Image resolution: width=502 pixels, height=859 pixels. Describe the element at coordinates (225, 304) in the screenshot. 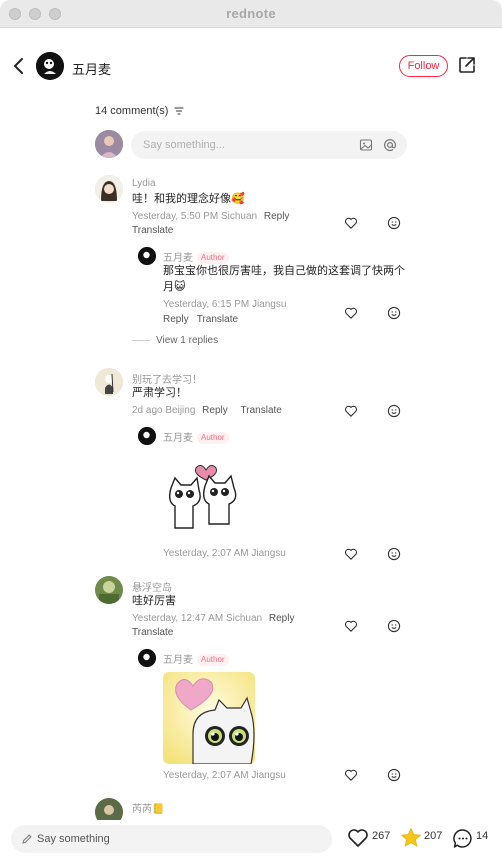

I see `reply-time-location: Yesterday, 6:15 PM Jiangsu` at that location.